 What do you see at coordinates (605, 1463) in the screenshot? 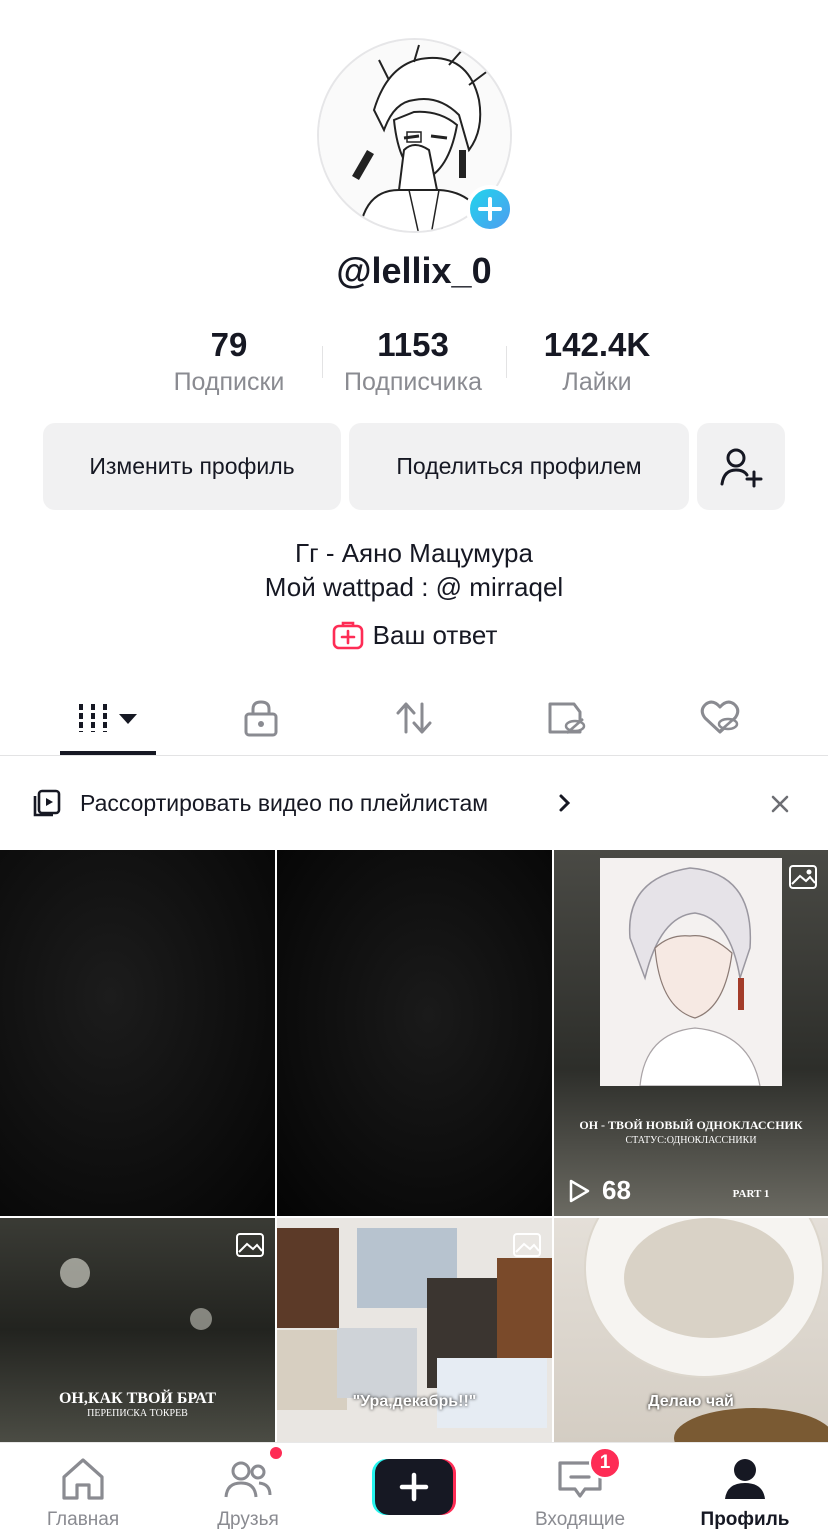
I see `inbox-badge: 1` at bounding box center [605, 1463].